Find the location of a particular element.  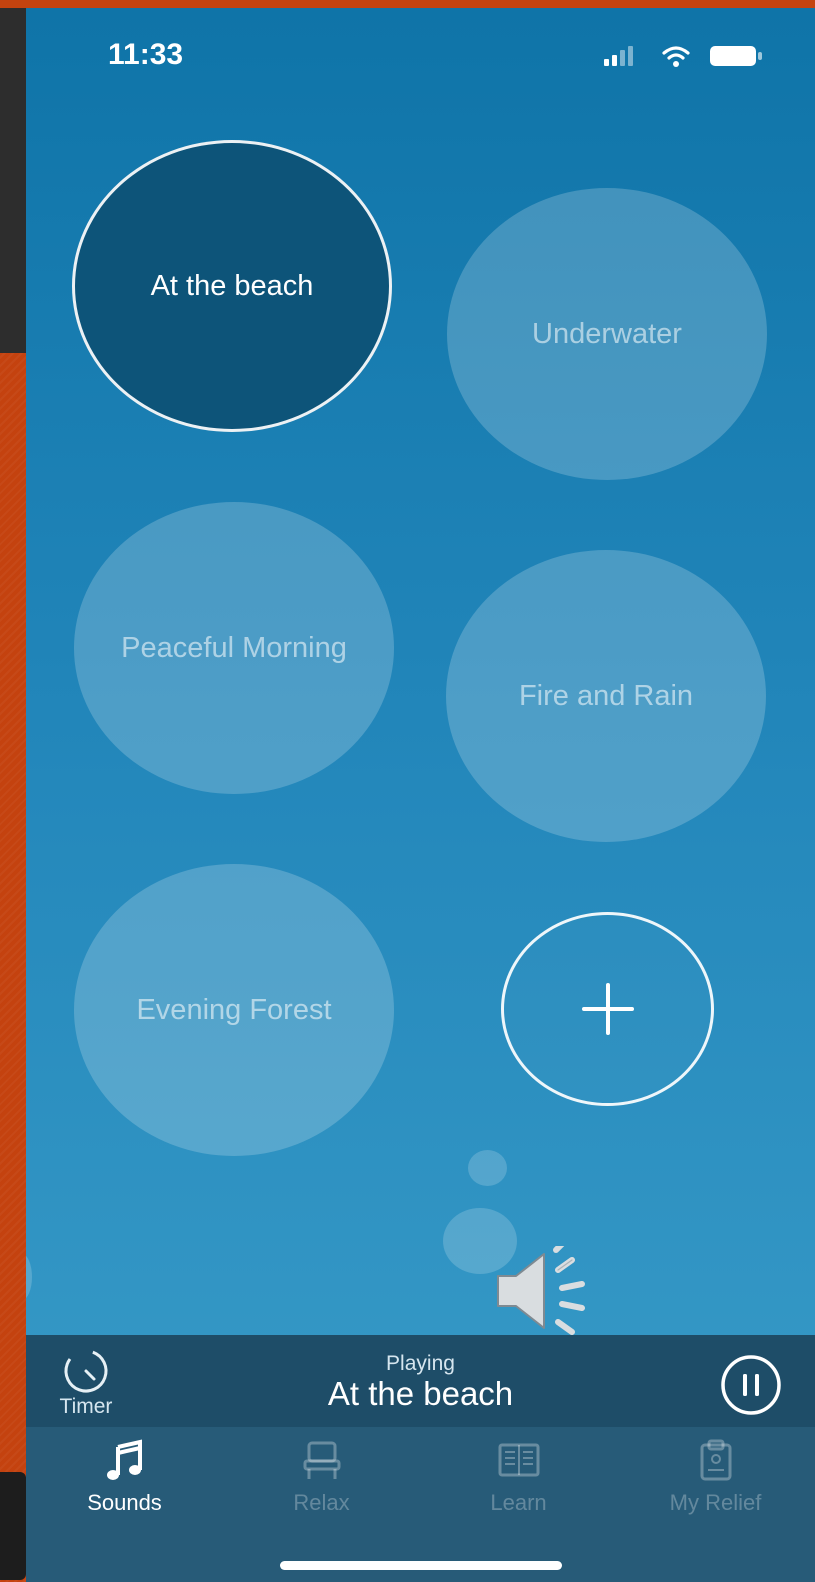

now-playing-bar: Timer Playing At the beach is located at coordinates (420, 1381).